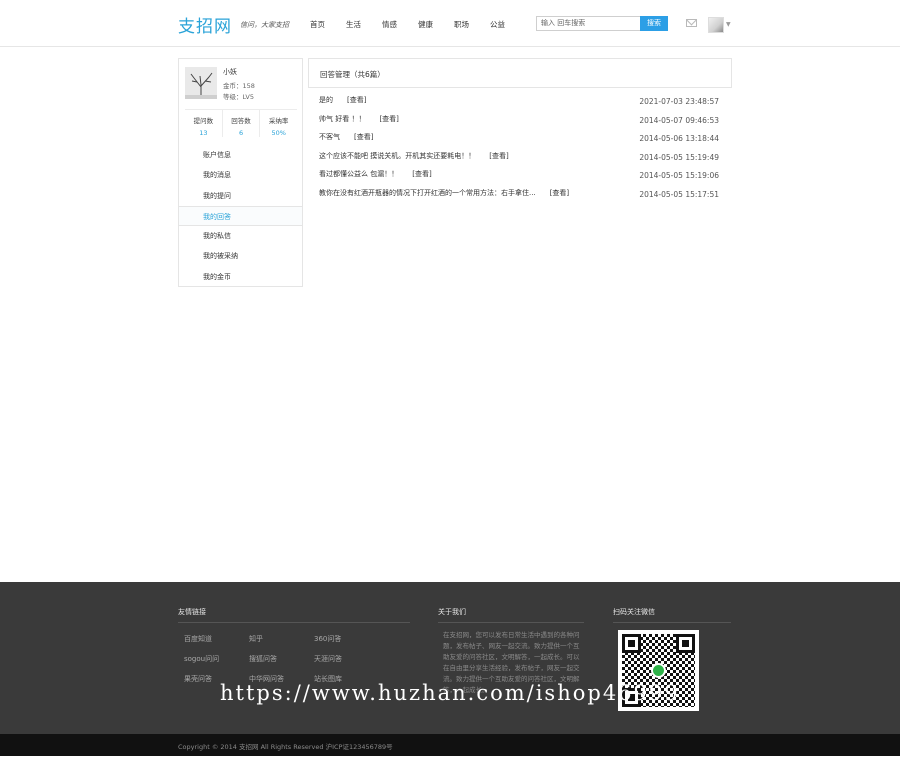 The image size is (900, 767). Describe the element at coordinates (352, 74) in the screenshot. I see `page-title: 回答管理（共6篇）` at that location.